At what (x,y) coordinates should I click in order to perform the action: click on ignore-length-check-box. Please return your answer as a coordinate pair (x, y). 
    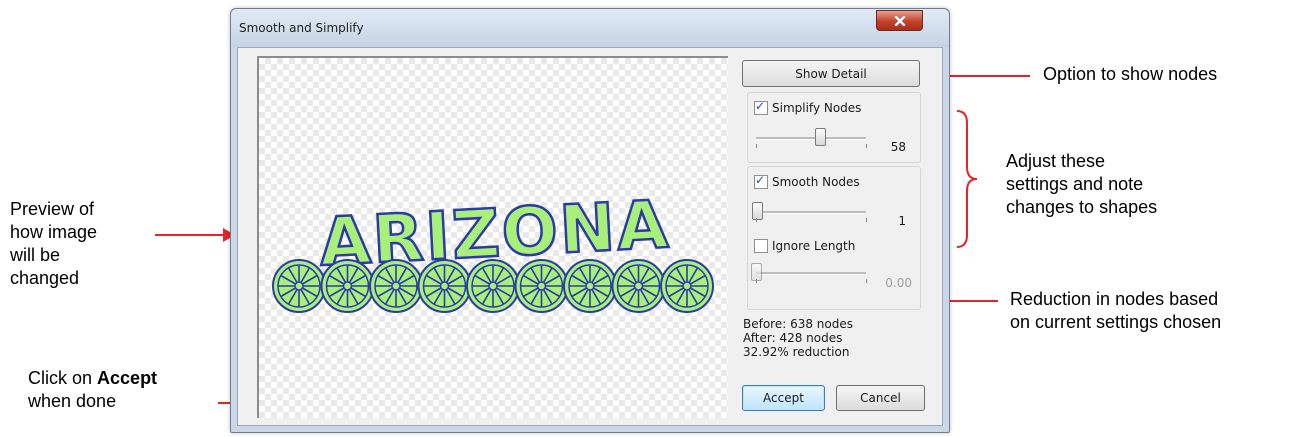
    Looking at the image, I should click on (761, 246).